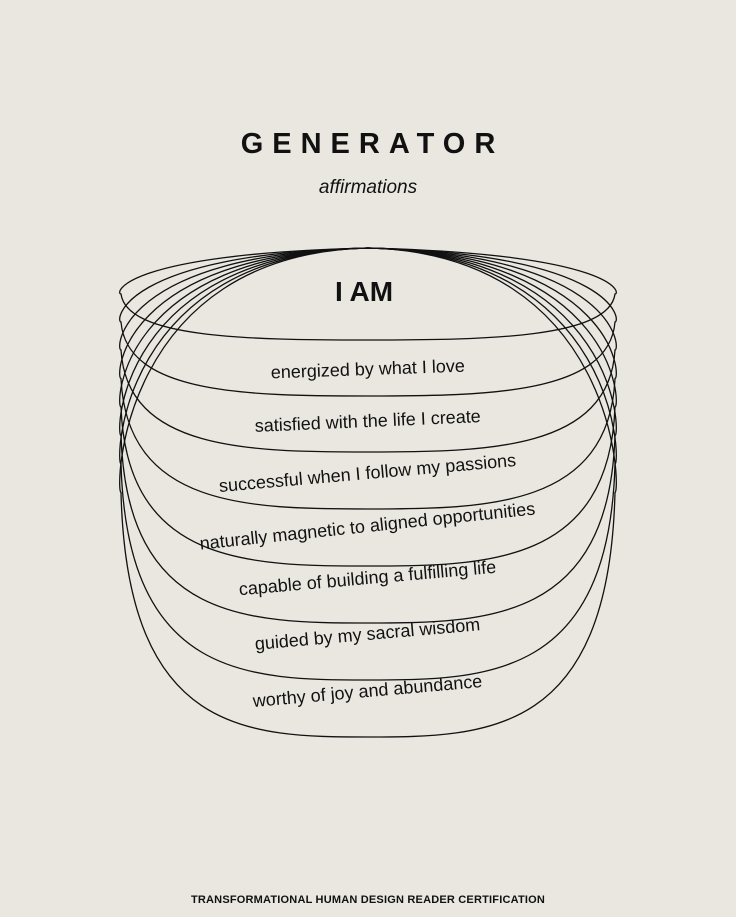 The width and height of the screenshot is (736, 917). I want to click on affirmation-text: energized by what I love, so click(367, 369).